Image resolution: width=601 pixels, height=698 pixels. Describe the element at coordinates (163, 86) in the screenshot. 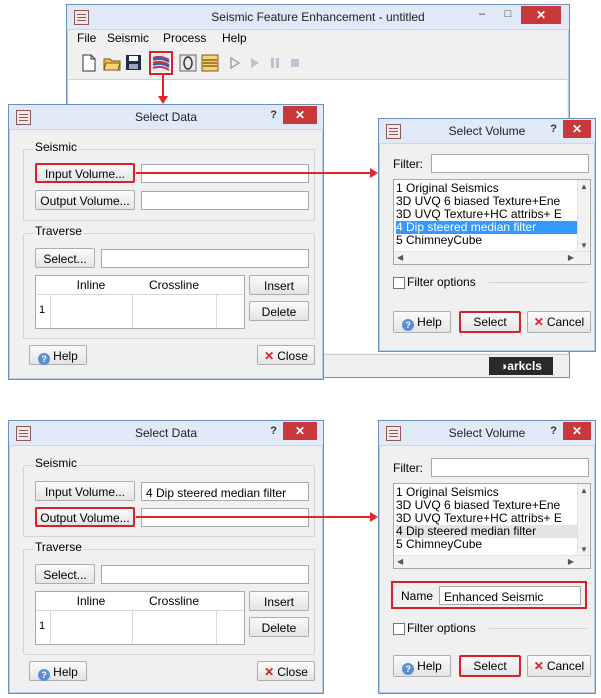

I see `annotation-arrow-toolbar-to-dialog` at that location.